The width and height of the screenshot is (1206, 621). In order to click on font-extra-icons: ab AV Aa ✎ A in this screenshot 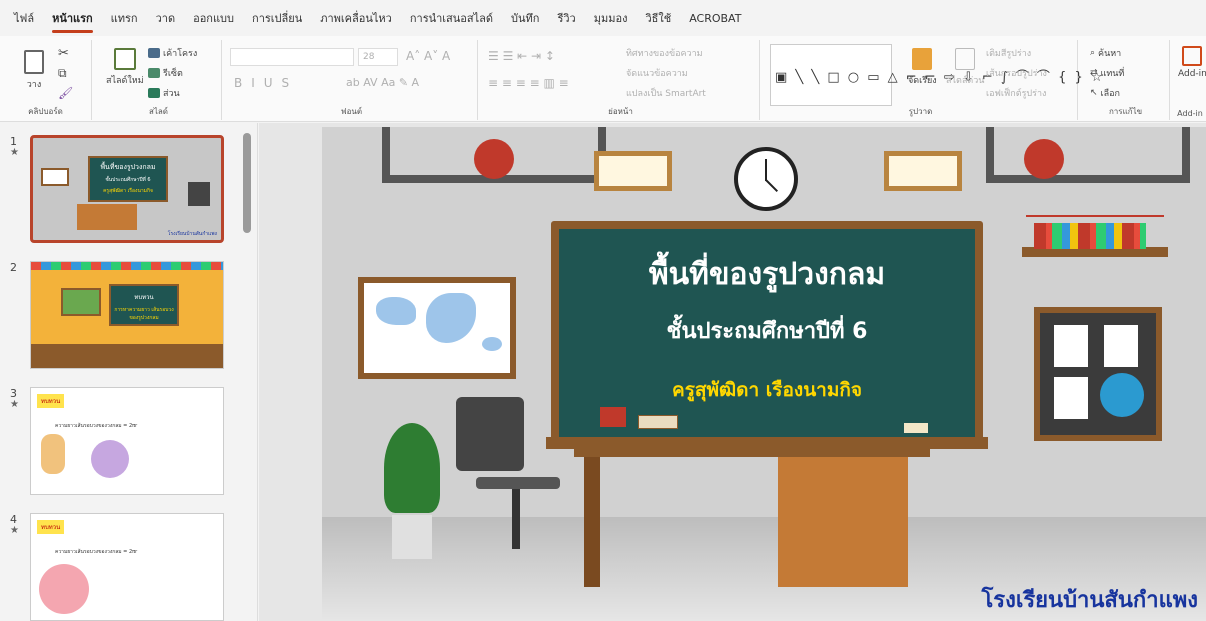, I will do `click(382, 82)`.